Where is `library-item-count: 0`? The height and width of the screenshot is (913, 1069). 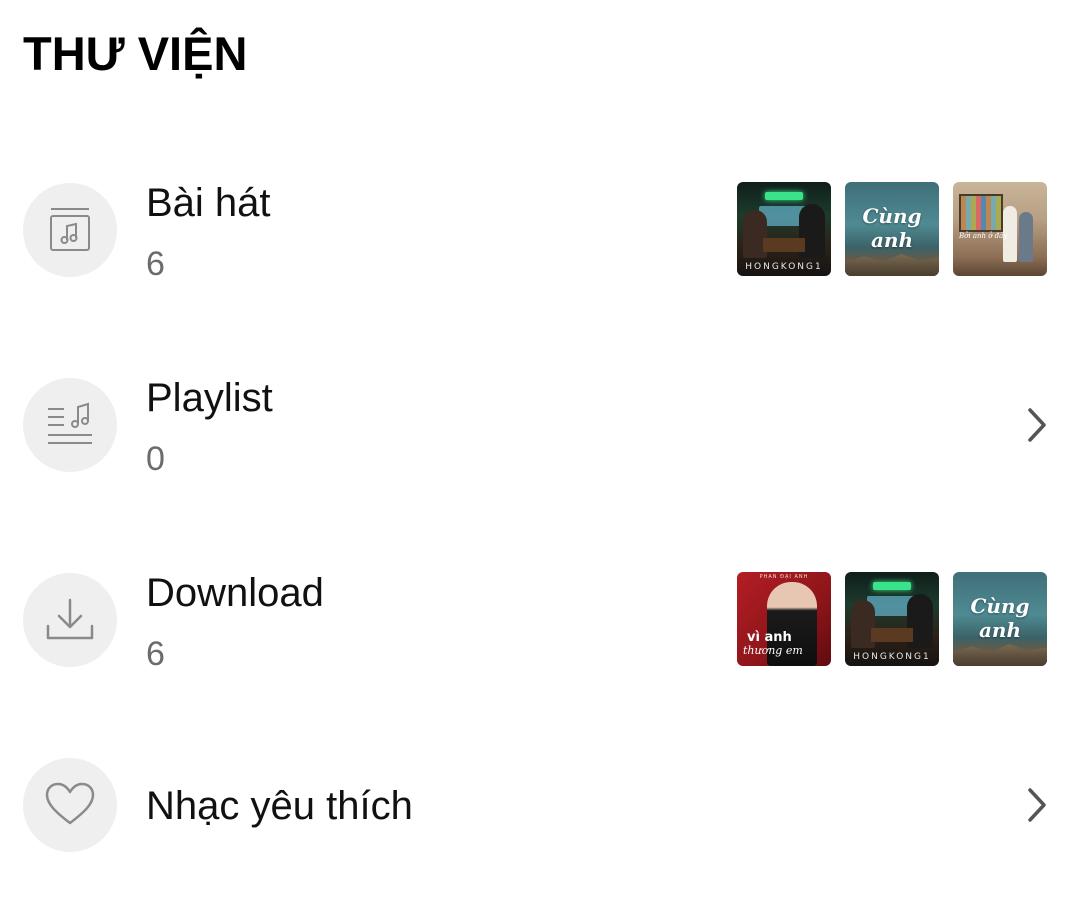 library-item-count: 0 is located at coordinates (155, 459).